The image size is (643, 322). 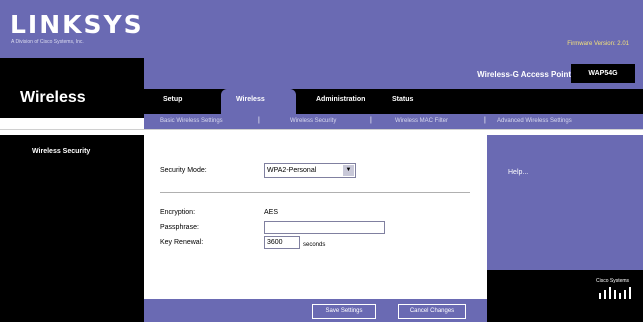 What do you see at coordinates (603, 73) in the screenshot?
I see `model-badge: WAP54G` at bounding box center [603, 73].